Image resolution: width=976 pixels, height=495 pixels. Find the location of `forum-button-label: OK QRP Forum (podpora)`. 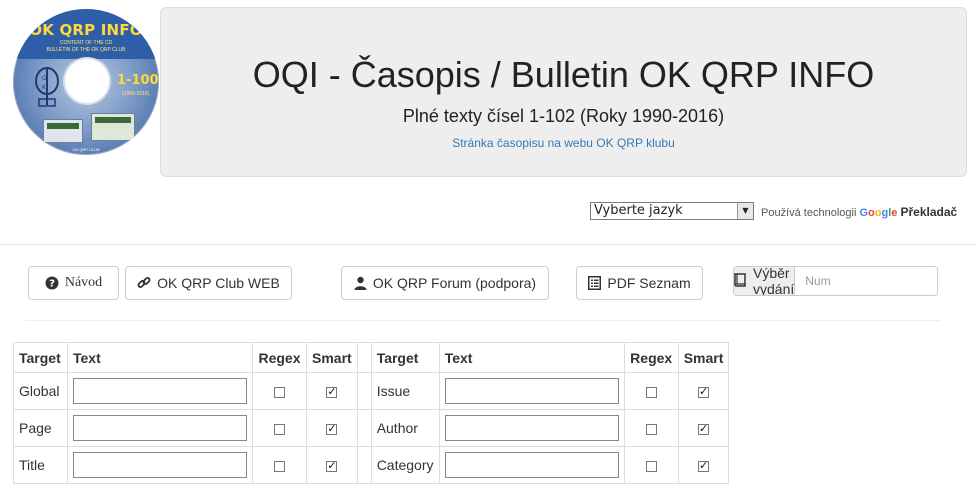

forum-button-label: OK QRP Forum (podpora) is located at coordinates (454, 283).